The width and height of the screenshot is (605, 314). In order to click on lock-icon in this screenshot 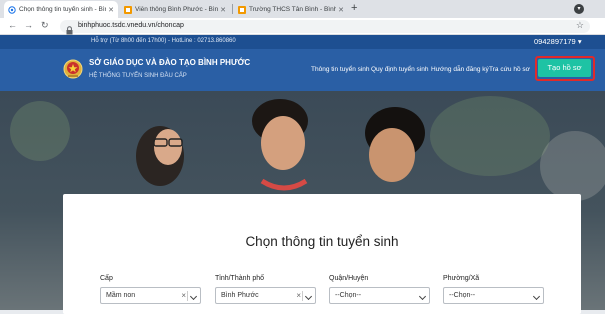, I will do `click(69, 28)`.